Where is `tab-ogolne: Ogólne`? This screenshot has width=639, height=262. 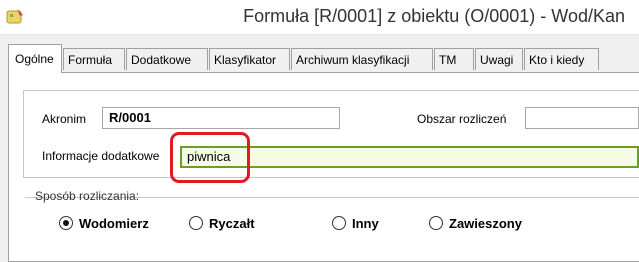
tab-ogolne: Ogólne is located at coordinates (35, 58).